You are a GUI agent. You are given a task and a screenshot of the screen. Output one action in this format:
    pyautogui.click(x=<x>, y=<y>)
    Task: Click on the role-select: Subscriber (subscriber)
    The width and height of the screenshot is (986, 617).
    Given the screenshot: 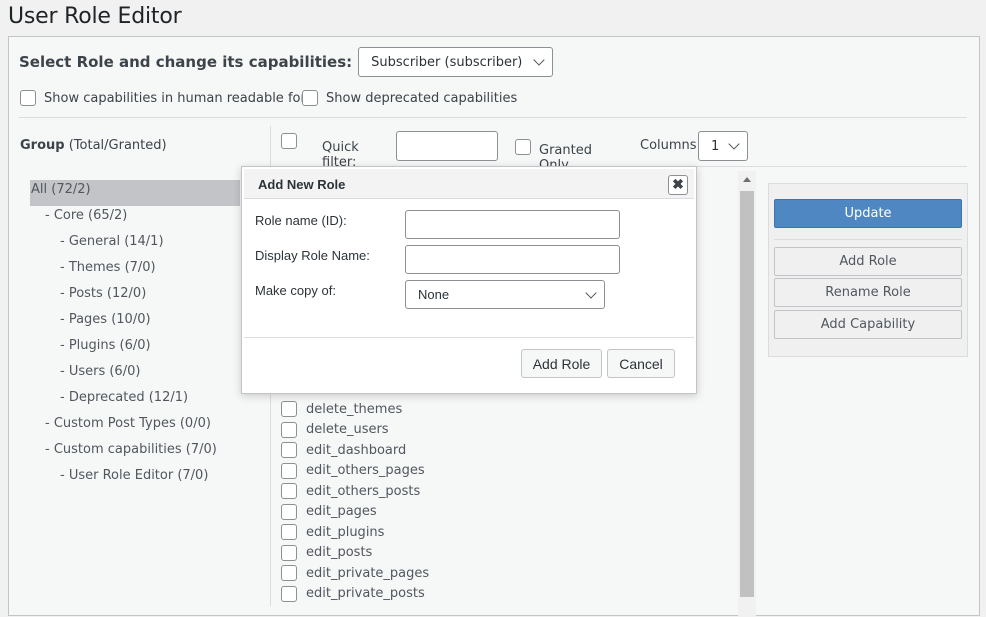 What is the action you would take?
    pyautogui.click(x=456, y=62)
    